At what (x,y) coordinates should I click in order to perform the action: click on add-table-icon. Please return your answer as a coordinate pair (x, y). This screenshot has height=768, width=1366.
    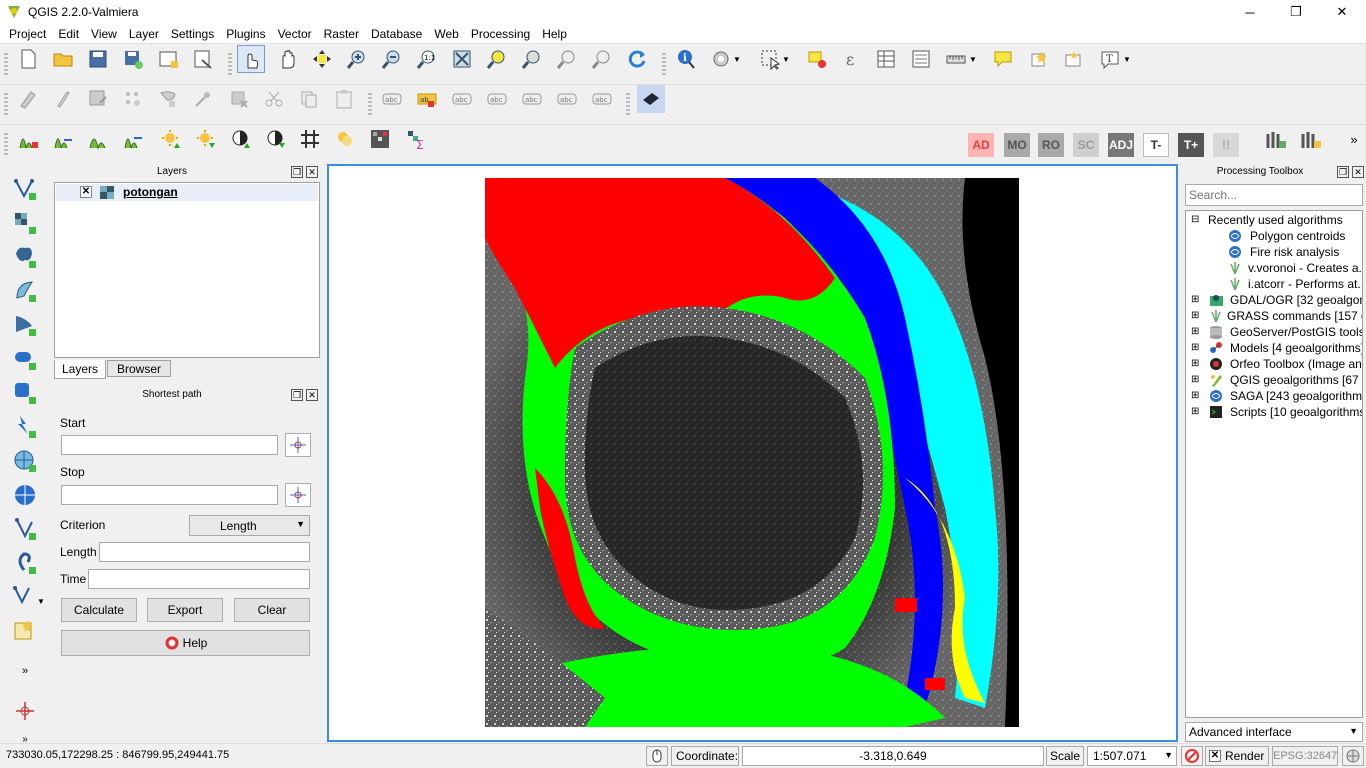
    Looking at the image, I should click on (1276, 139).